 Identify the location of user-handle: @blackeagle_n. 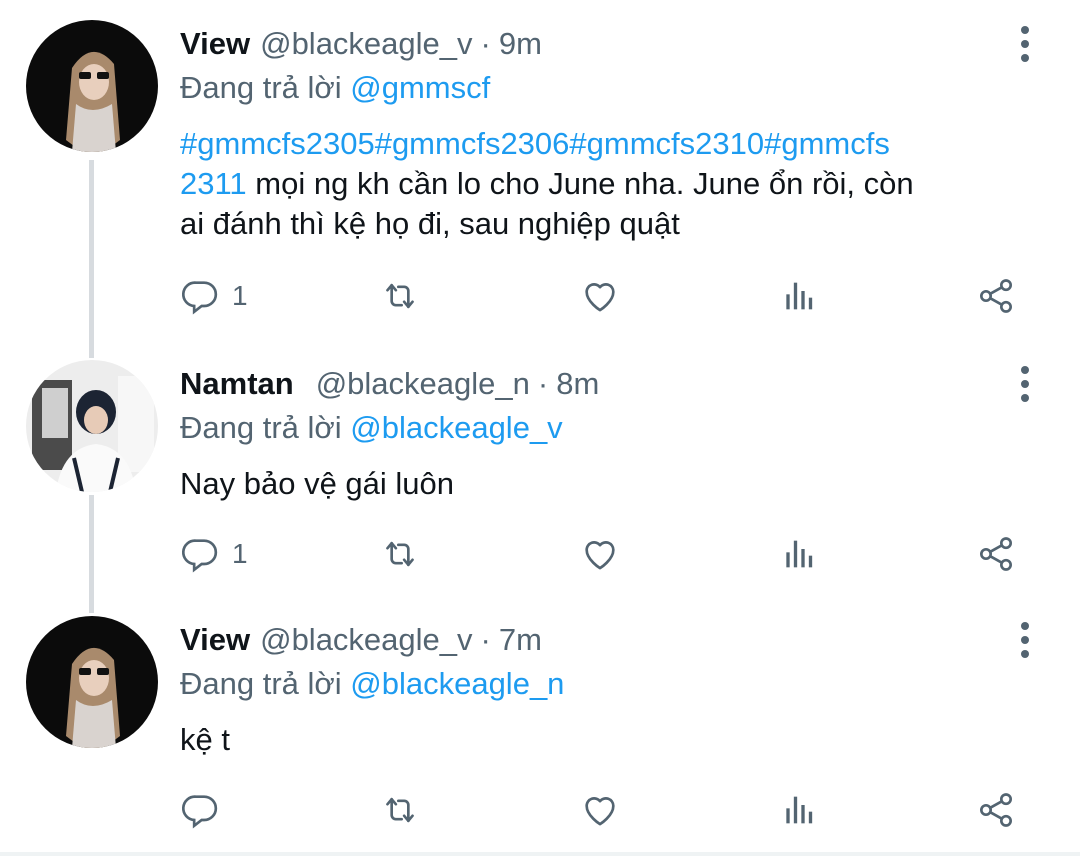
(423, 384).